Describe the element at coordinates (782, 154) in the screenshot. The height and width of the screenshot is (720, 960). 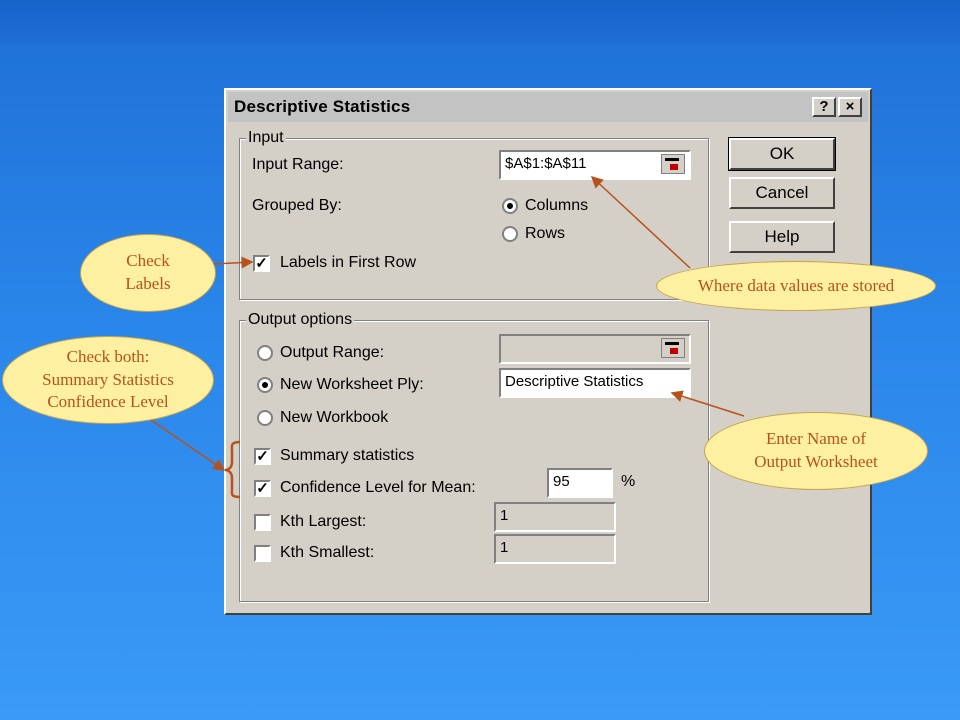
I see `ok-button: OK` at that location.